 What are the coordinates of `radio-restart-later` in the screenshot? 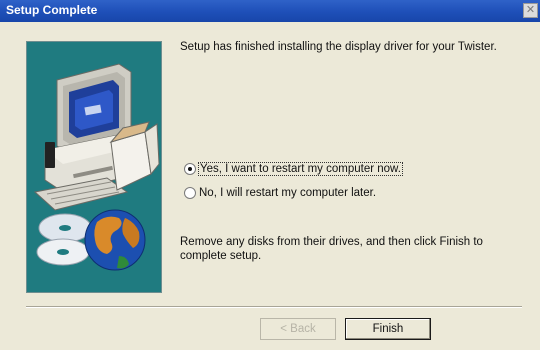 It's located at (190, 193).